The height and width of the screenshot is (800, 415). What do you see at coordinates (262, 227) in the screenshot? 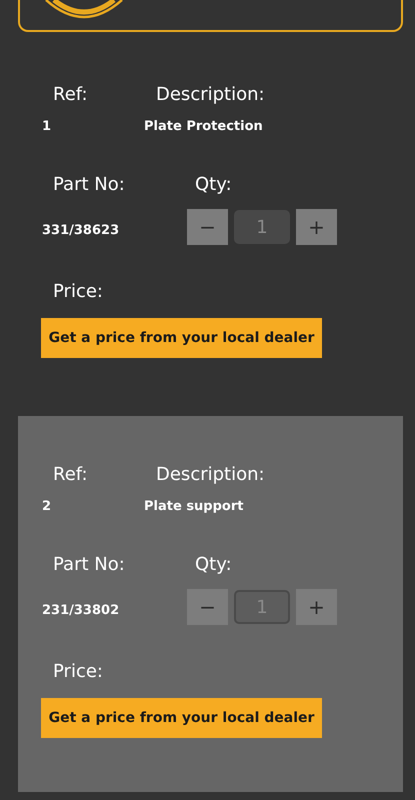
I see `quantity-field: 1` at bounding box center [262, 227].